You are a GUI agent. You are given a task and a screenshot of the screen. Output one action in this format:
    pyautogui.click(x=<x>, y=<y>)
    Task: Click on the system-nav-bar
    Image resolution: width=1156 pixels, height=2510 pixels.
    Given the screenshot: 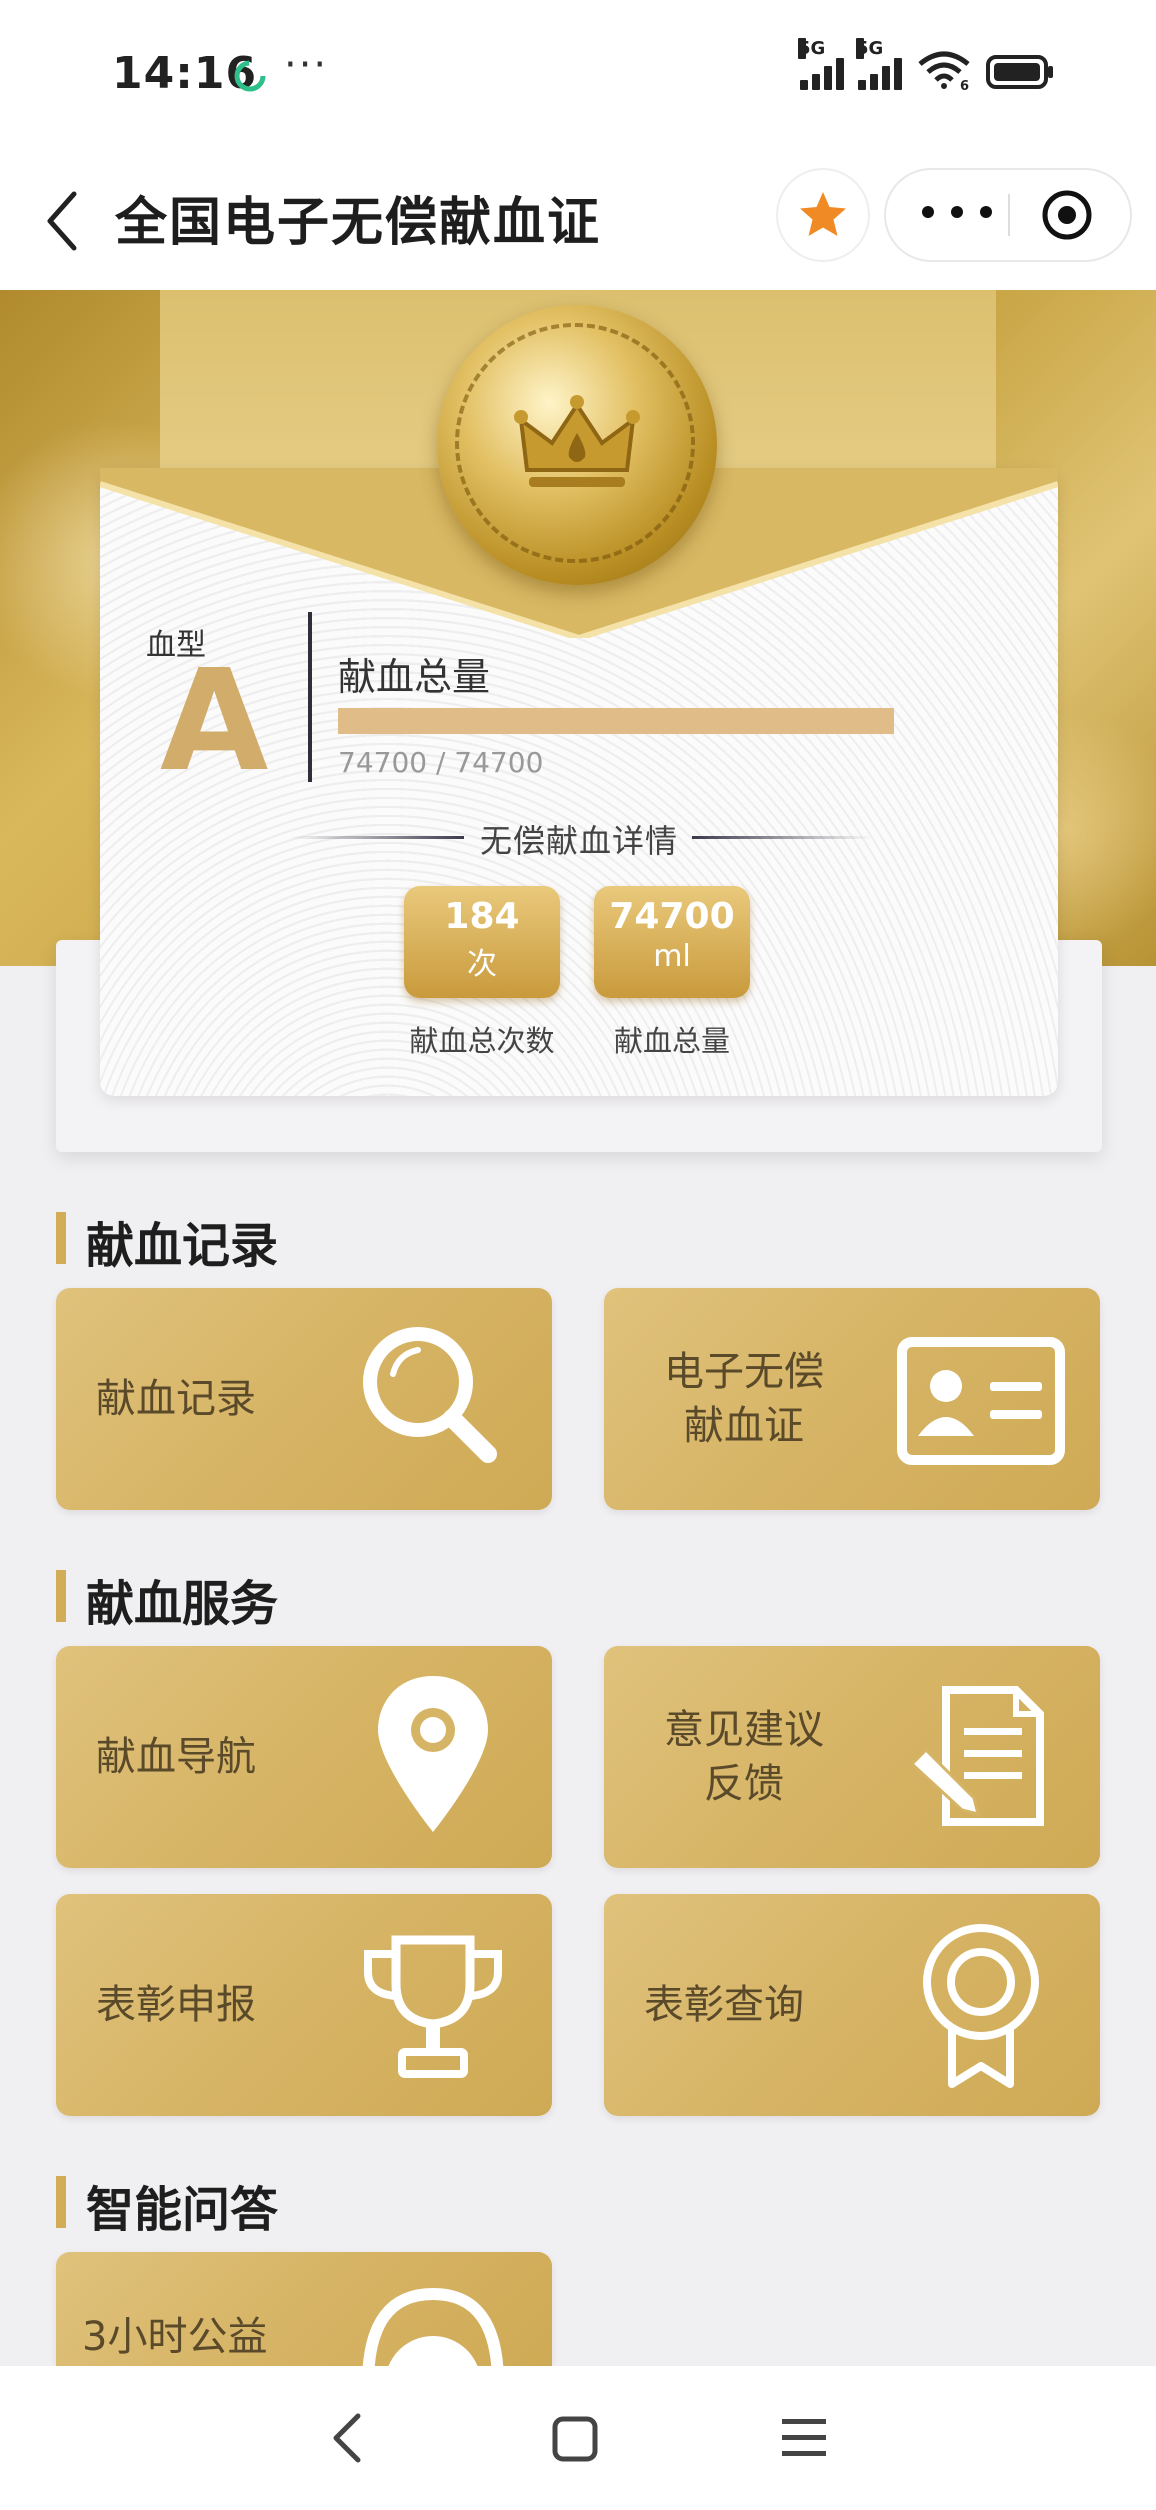 What is the action you would take?
    pyautogui.click(x=578, y=2438)
    